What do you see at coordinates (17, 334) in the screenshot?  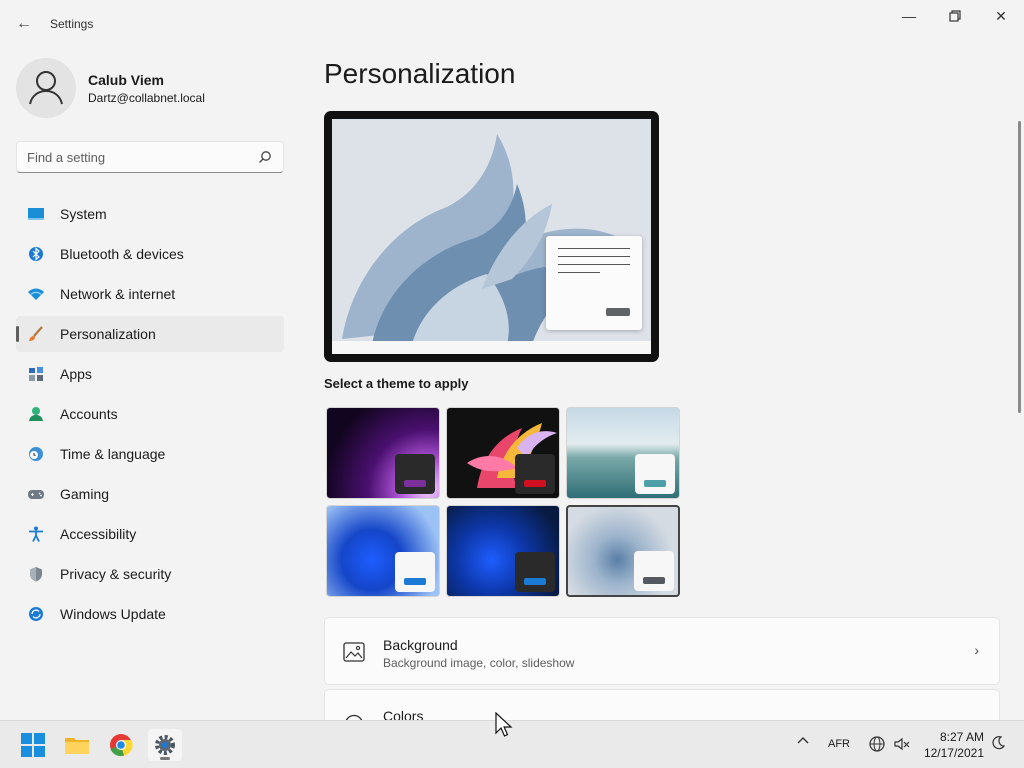 I see `active-indicator` at bounding box center [17, 334].